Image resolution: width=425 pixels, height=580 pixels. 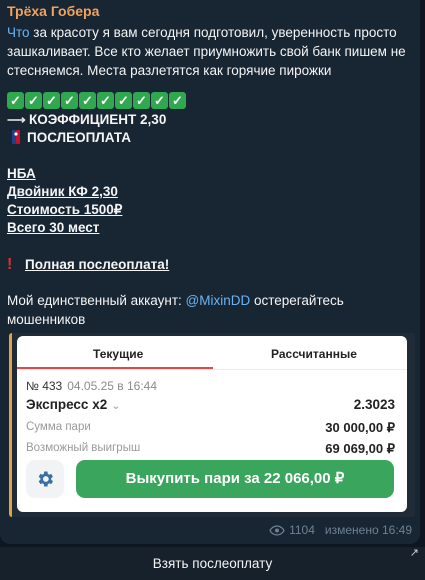 I want to click on bet-date: 04.05.25 в 16:44, so click(x=112, y=386).